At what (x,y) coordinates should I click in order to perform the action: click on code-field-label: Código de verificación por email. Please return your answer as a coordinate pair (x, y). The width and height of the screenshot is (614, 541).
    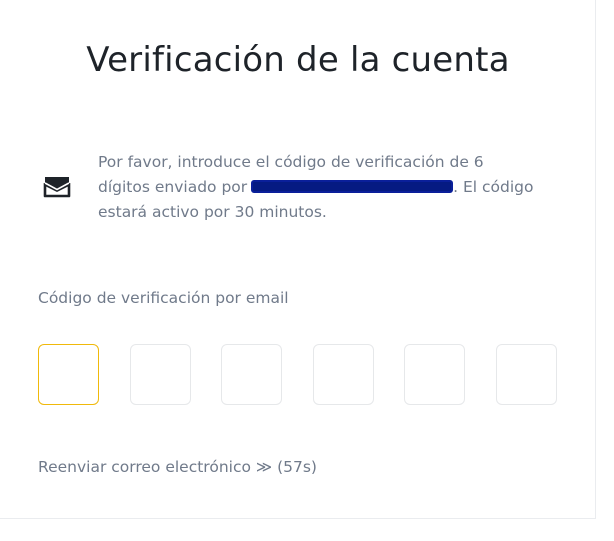
    Looking at the image, I should click on (163, 298).